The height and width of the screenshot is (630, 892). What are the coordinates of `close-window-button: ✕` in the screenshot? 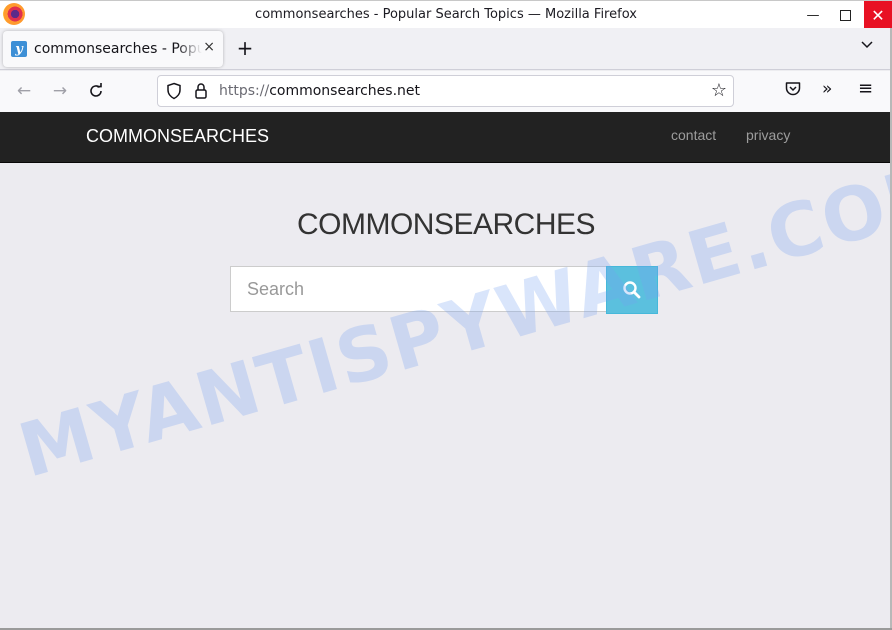 It's located at (878, 15).